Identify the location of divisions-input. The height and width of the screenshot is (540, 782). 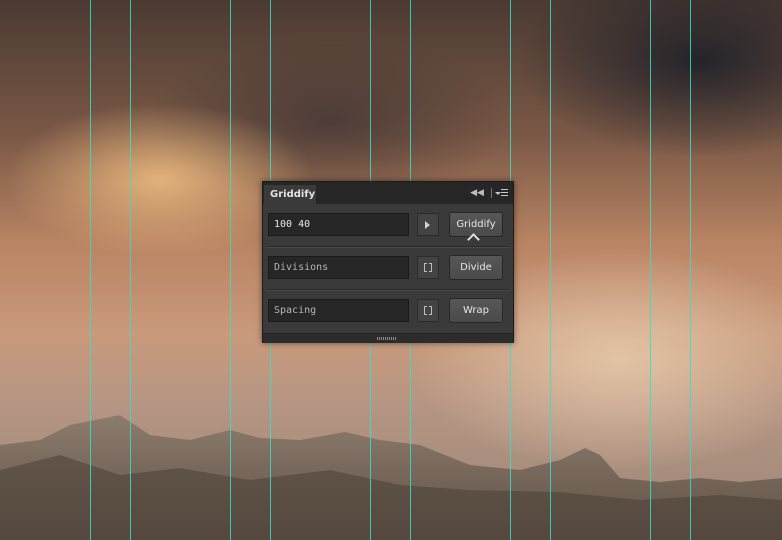
(338, 267).